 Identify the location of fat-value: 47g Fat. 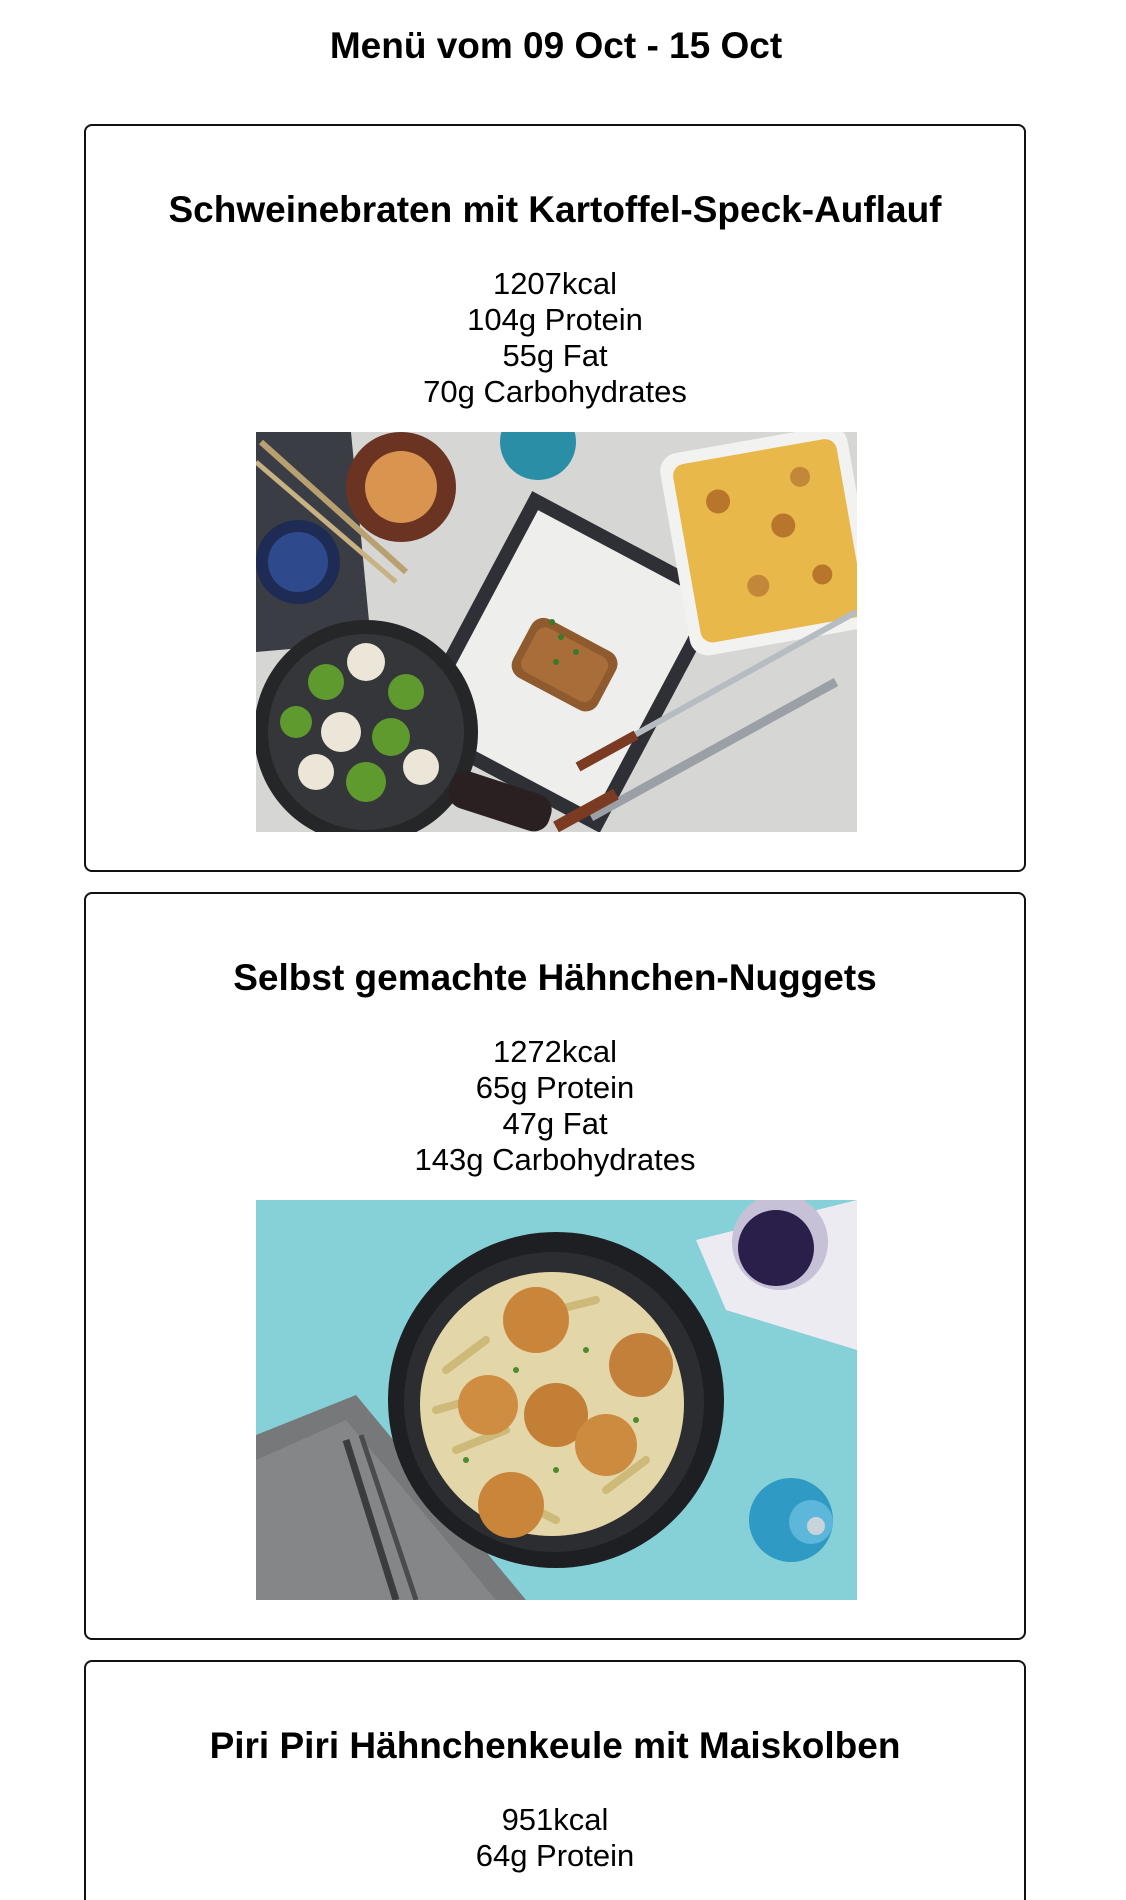
(555, 1123).